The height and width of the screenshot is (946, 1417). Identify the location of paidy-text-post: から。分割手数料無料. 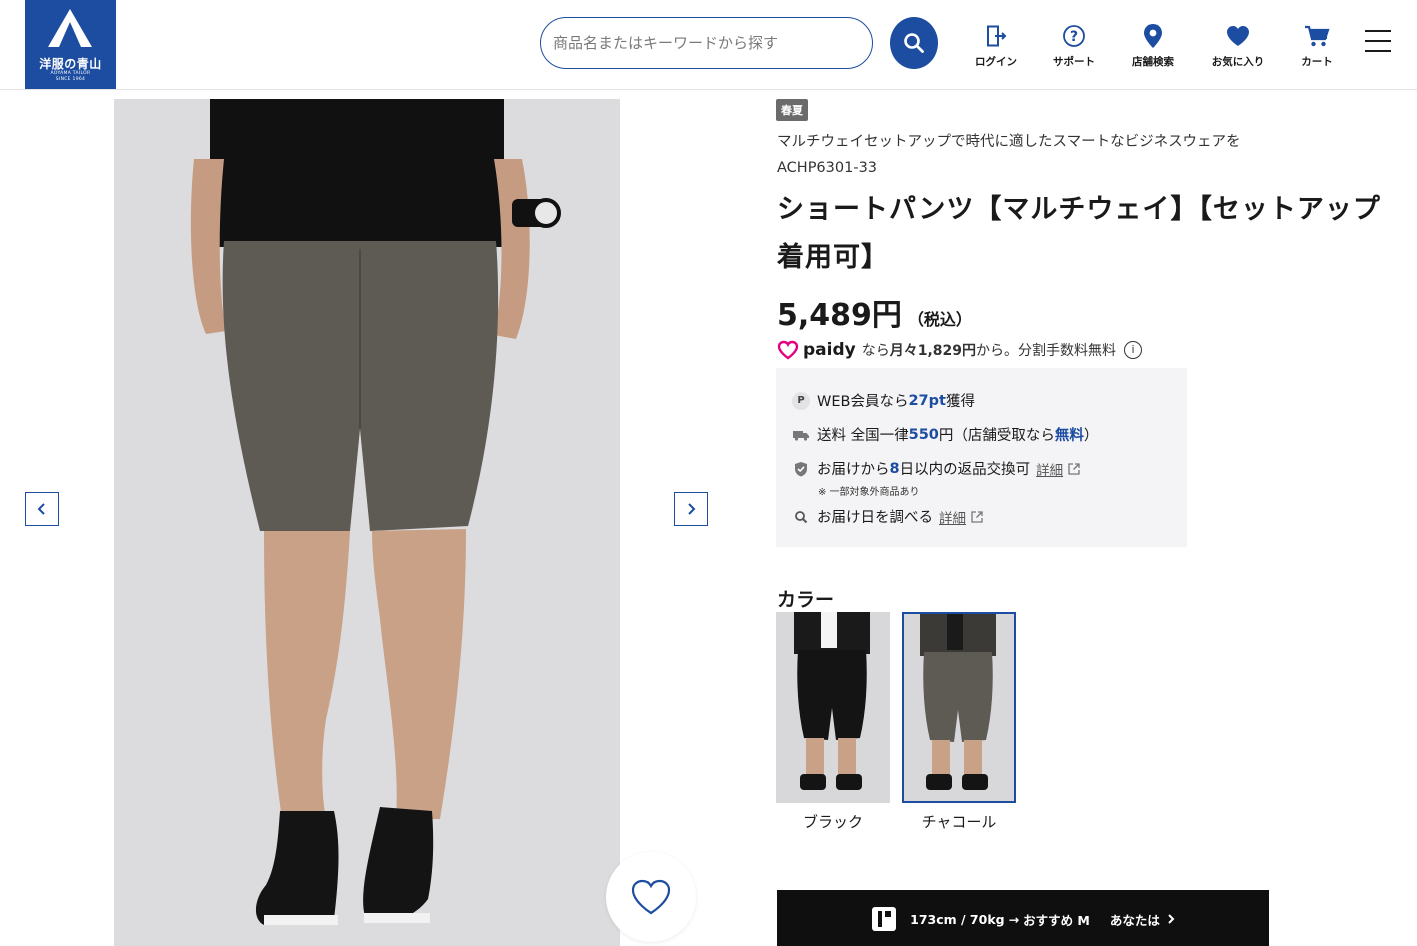
(1046, 351).